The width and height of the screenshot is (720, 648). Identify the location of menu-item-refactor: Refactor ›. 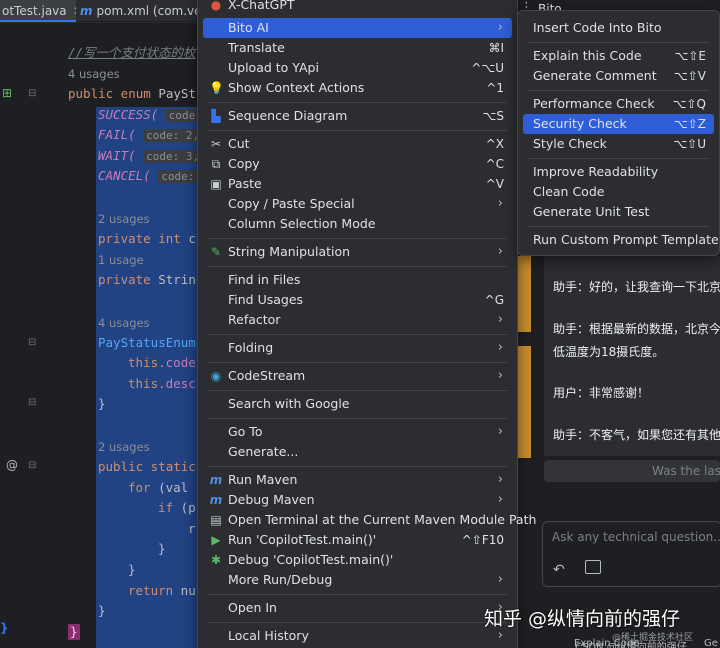
(357, 320).